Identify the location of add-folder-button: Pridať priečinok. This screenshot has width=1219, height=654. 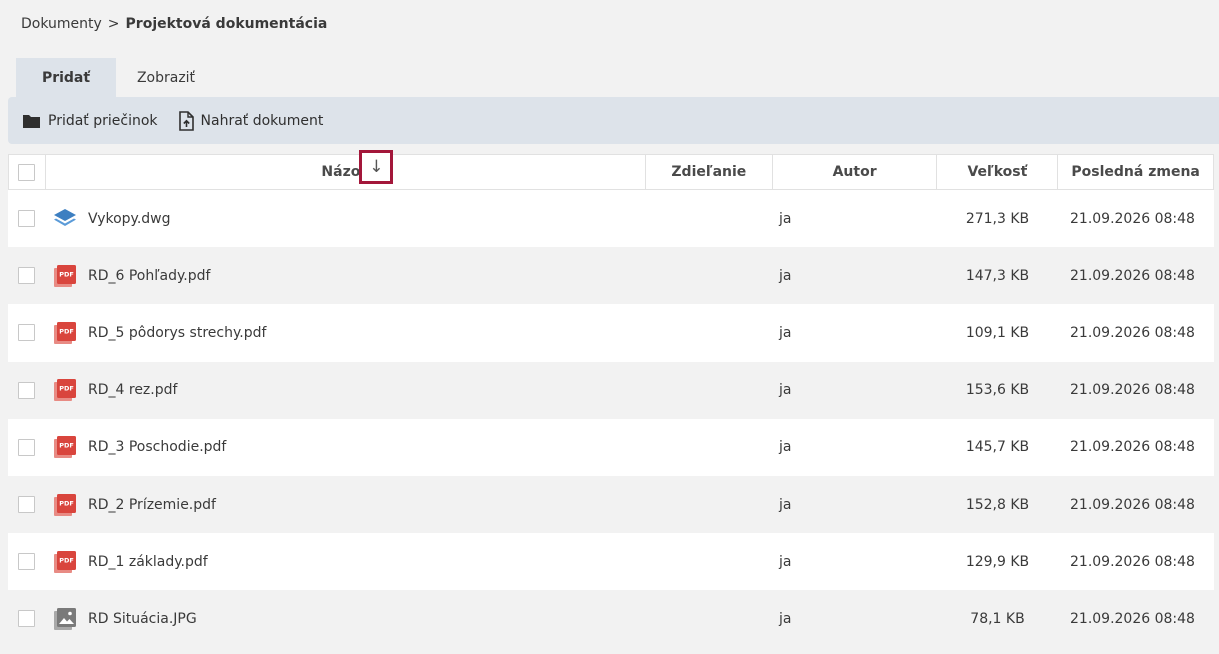
(90, 121).